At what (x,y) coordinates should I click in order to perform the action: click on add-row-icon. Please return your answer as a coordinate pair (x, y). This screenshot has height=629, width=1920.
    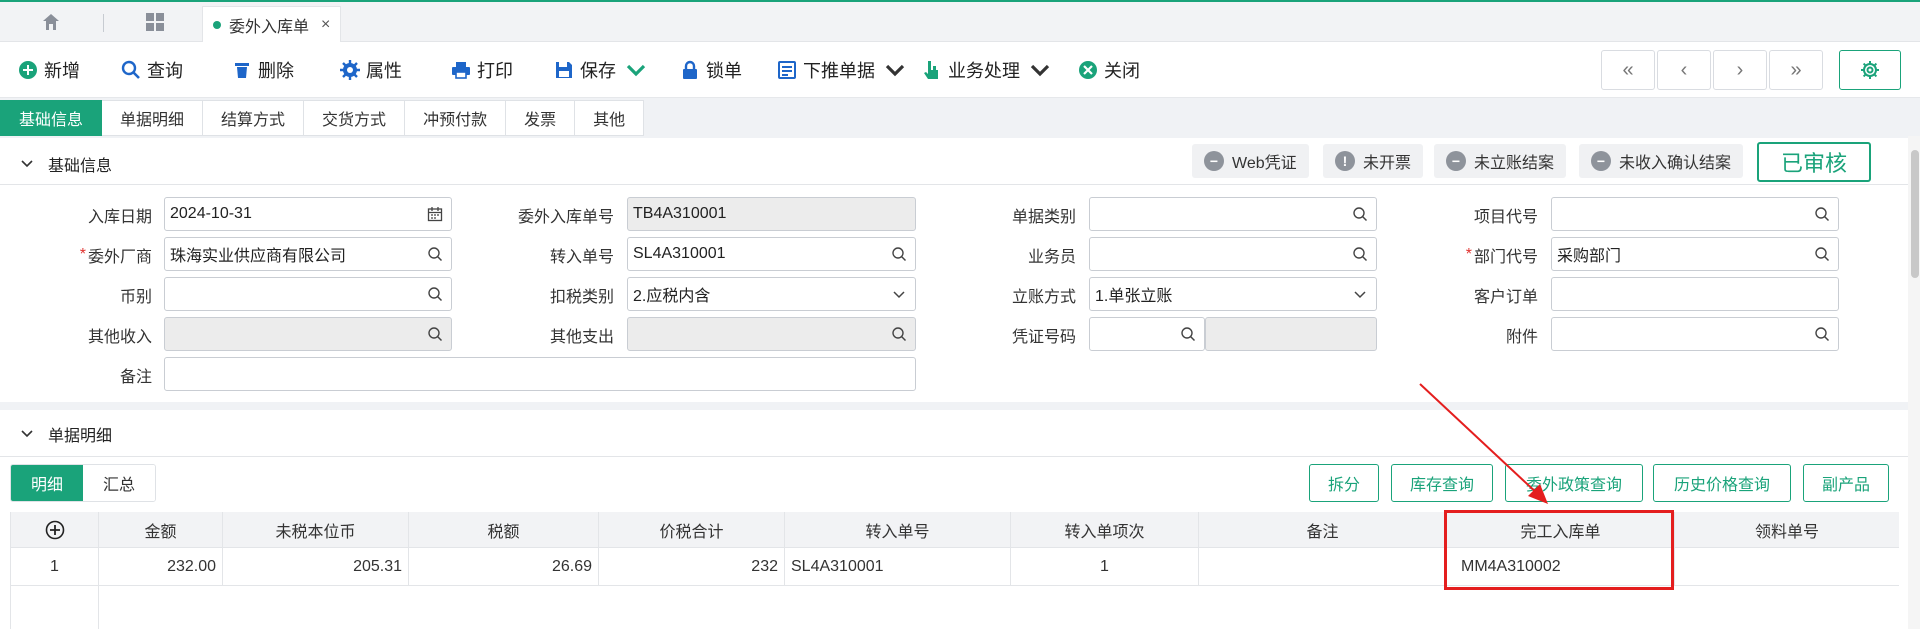
    Looking at the image, I should click on (55, 530).